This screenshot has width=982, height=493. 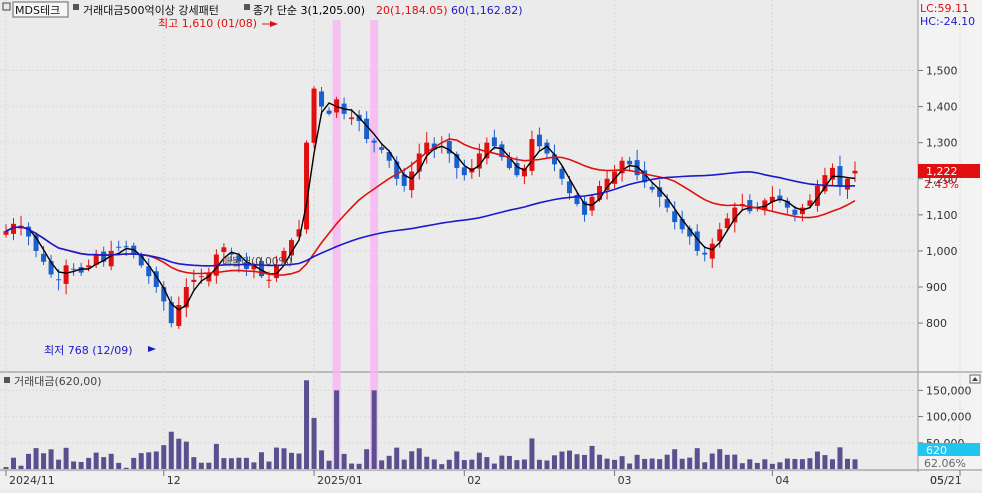 I want to click on price-tick-label: 1,000, so click(x=942, y=251).